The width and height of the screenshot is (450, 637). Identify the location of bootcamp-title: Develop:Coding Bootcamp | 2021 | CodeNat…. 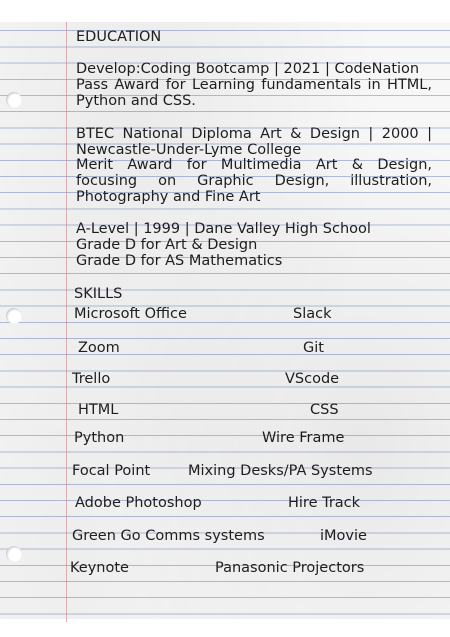
(248, 69).